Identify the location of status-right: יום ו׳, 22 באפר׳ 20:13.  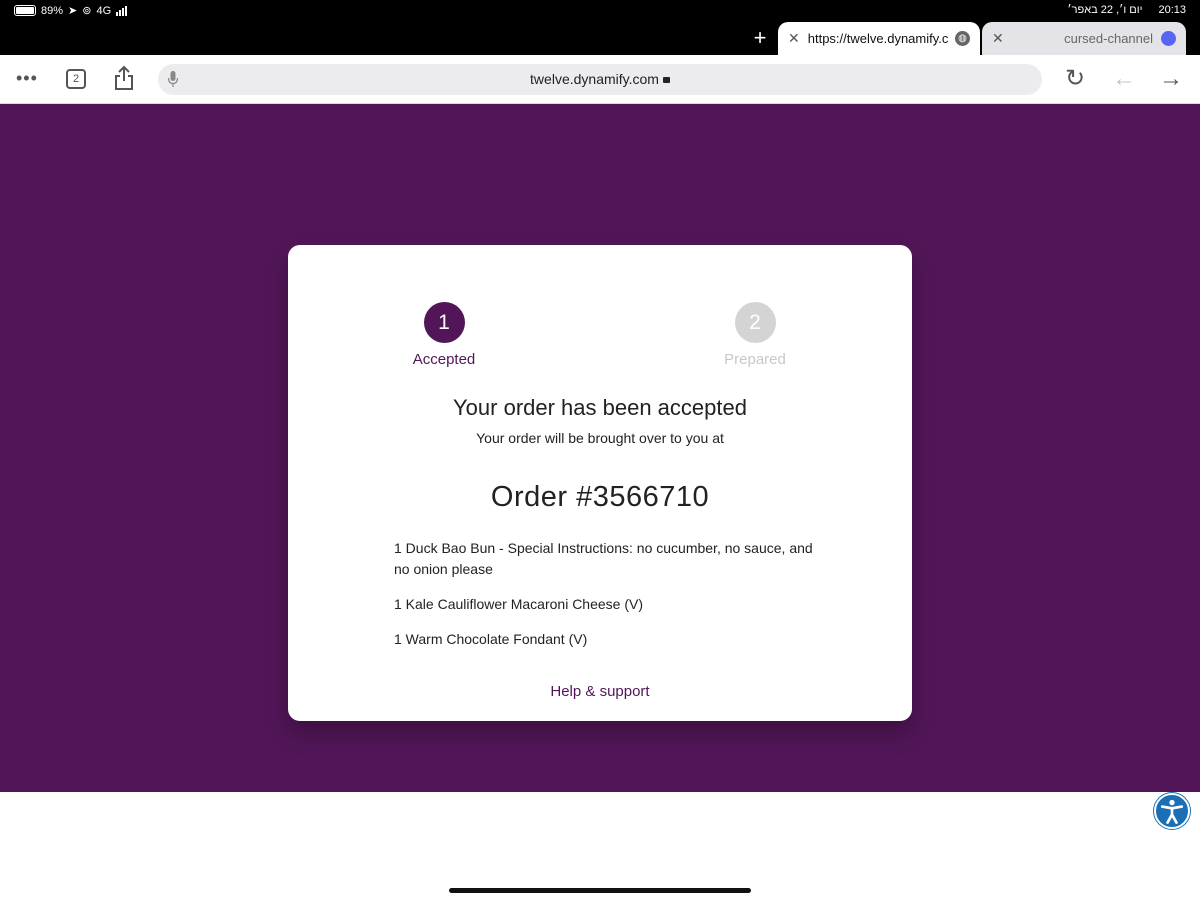
(1126, 10).